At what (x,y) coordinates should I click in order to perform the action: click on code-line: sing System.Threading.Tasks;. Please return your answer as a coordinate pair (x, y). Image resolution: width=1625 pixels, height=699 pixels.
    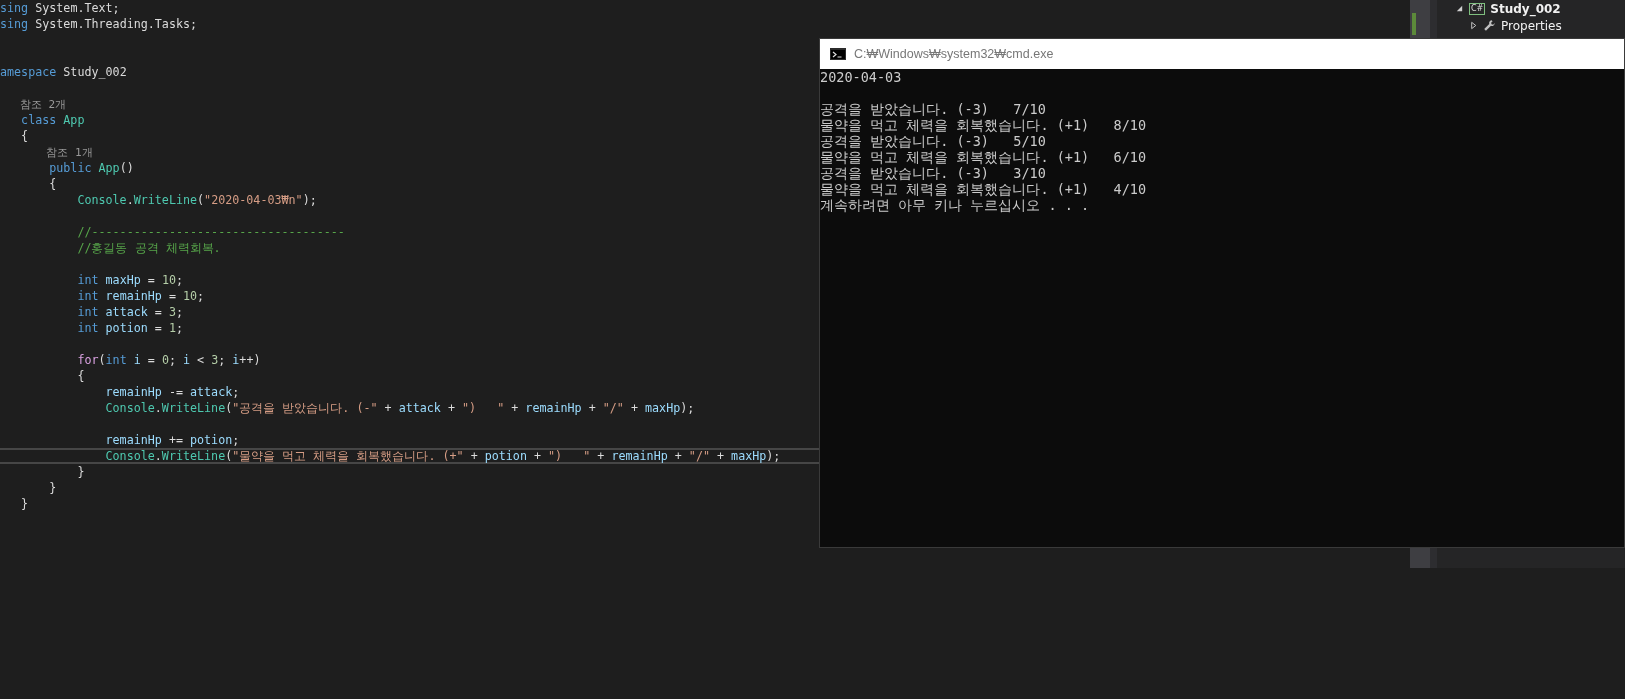
    Looking at the image, I should click on (99, 24).